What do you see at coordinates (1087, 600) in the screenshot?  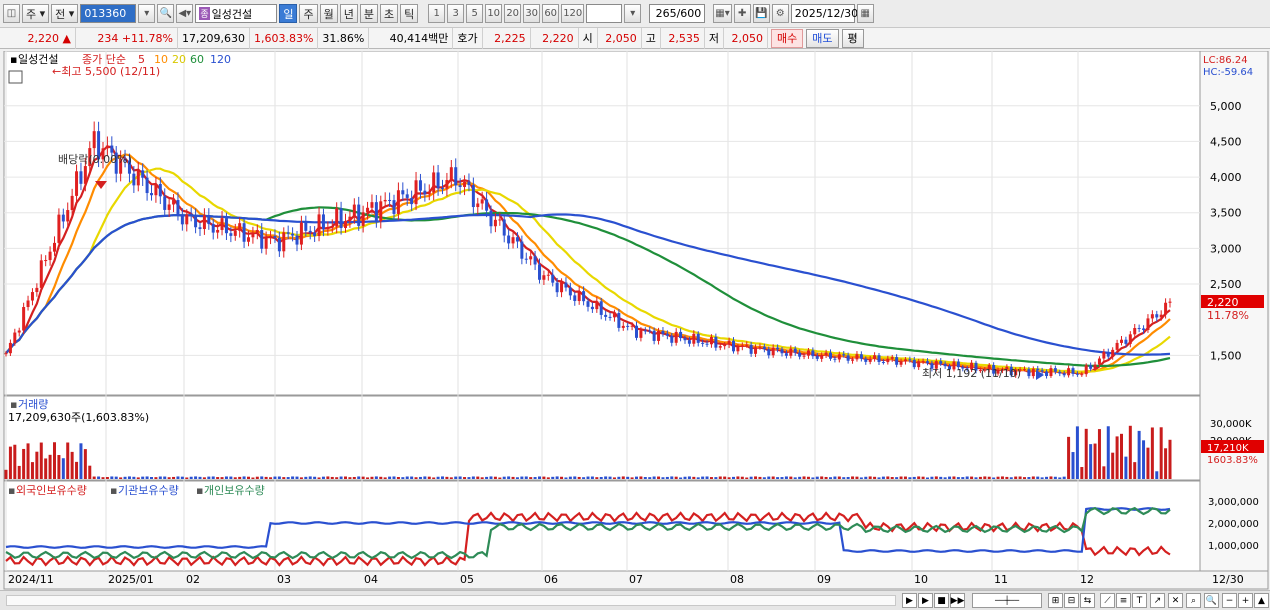 I see `compare-icon: ⇆` at bounding box center [1087, 600].